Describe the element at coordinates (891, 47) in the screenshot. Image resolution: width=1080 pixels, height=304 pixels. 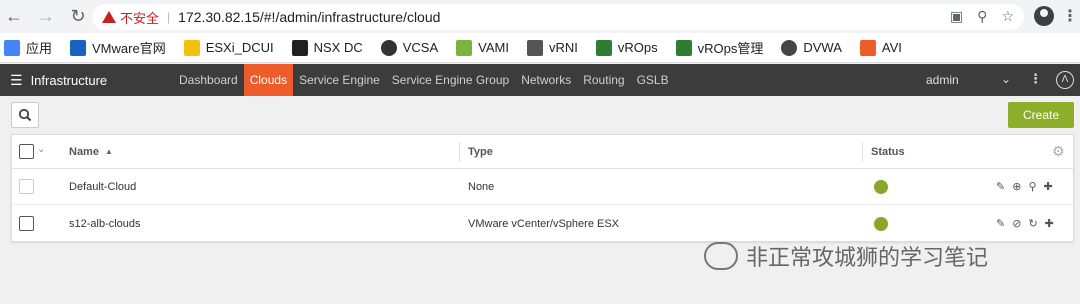
I see `bookmark-label: AVI` at that location.